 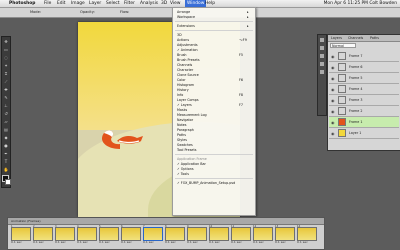 What do you see at coordinates (8, 182) in the screenshot?
I see `background-color-swatch` at bounding box center [8, 182].